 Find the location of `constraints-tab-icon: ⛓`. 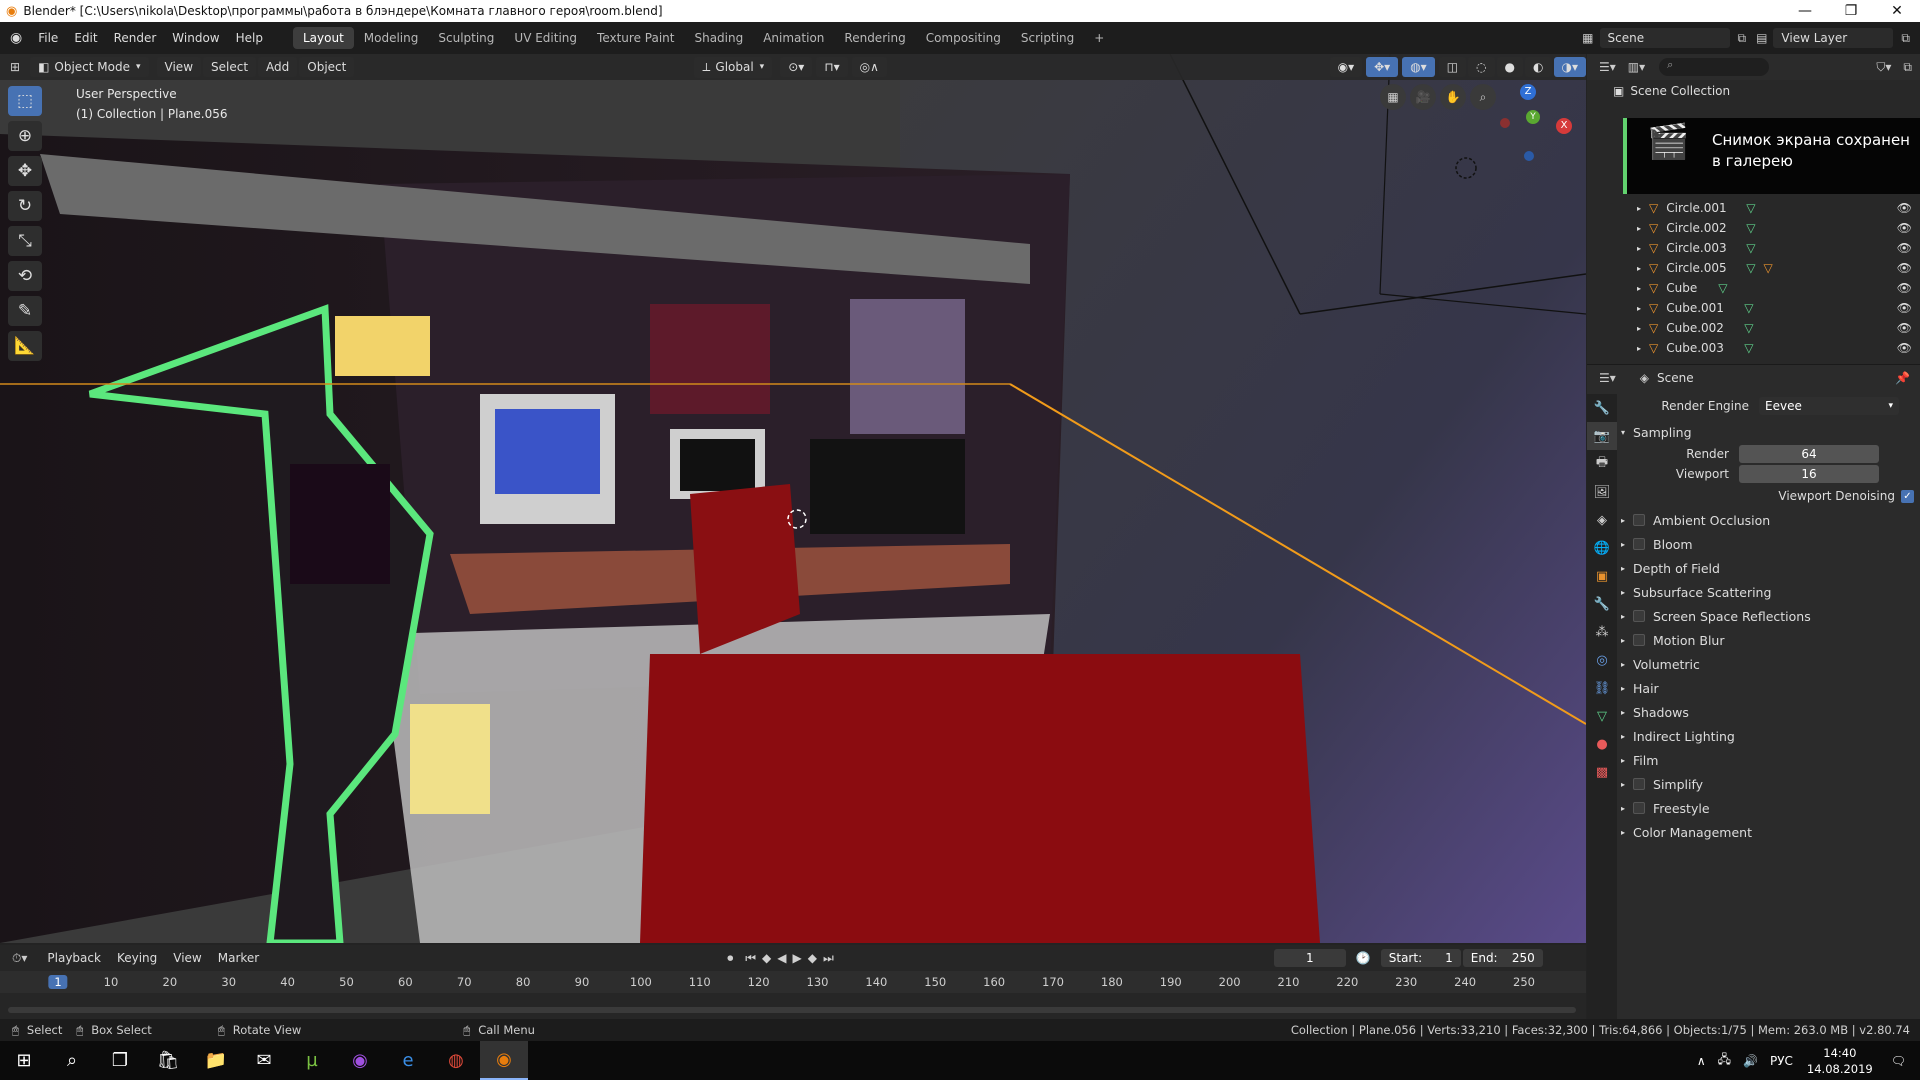

constraints-tab-icon: ⛓ is located at coordinates (1602, 688).